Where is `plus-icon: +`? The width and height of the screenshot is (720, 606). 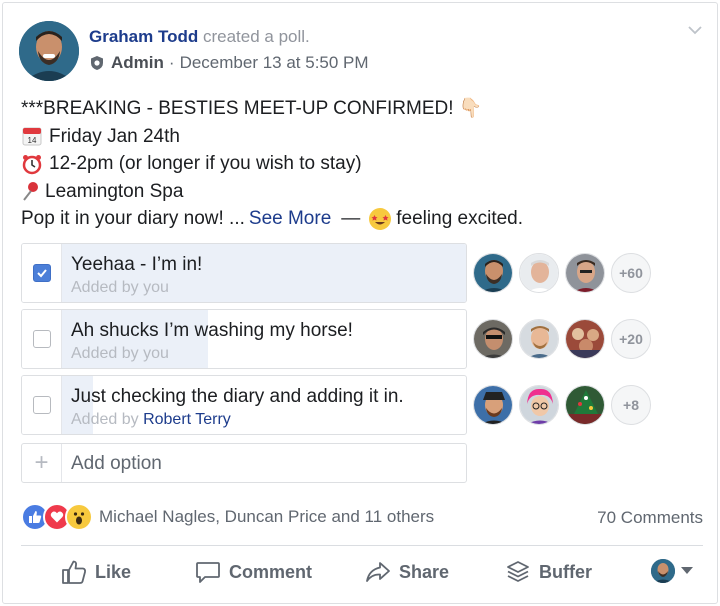 plus-icon: + is located at coordinates (42, 463).